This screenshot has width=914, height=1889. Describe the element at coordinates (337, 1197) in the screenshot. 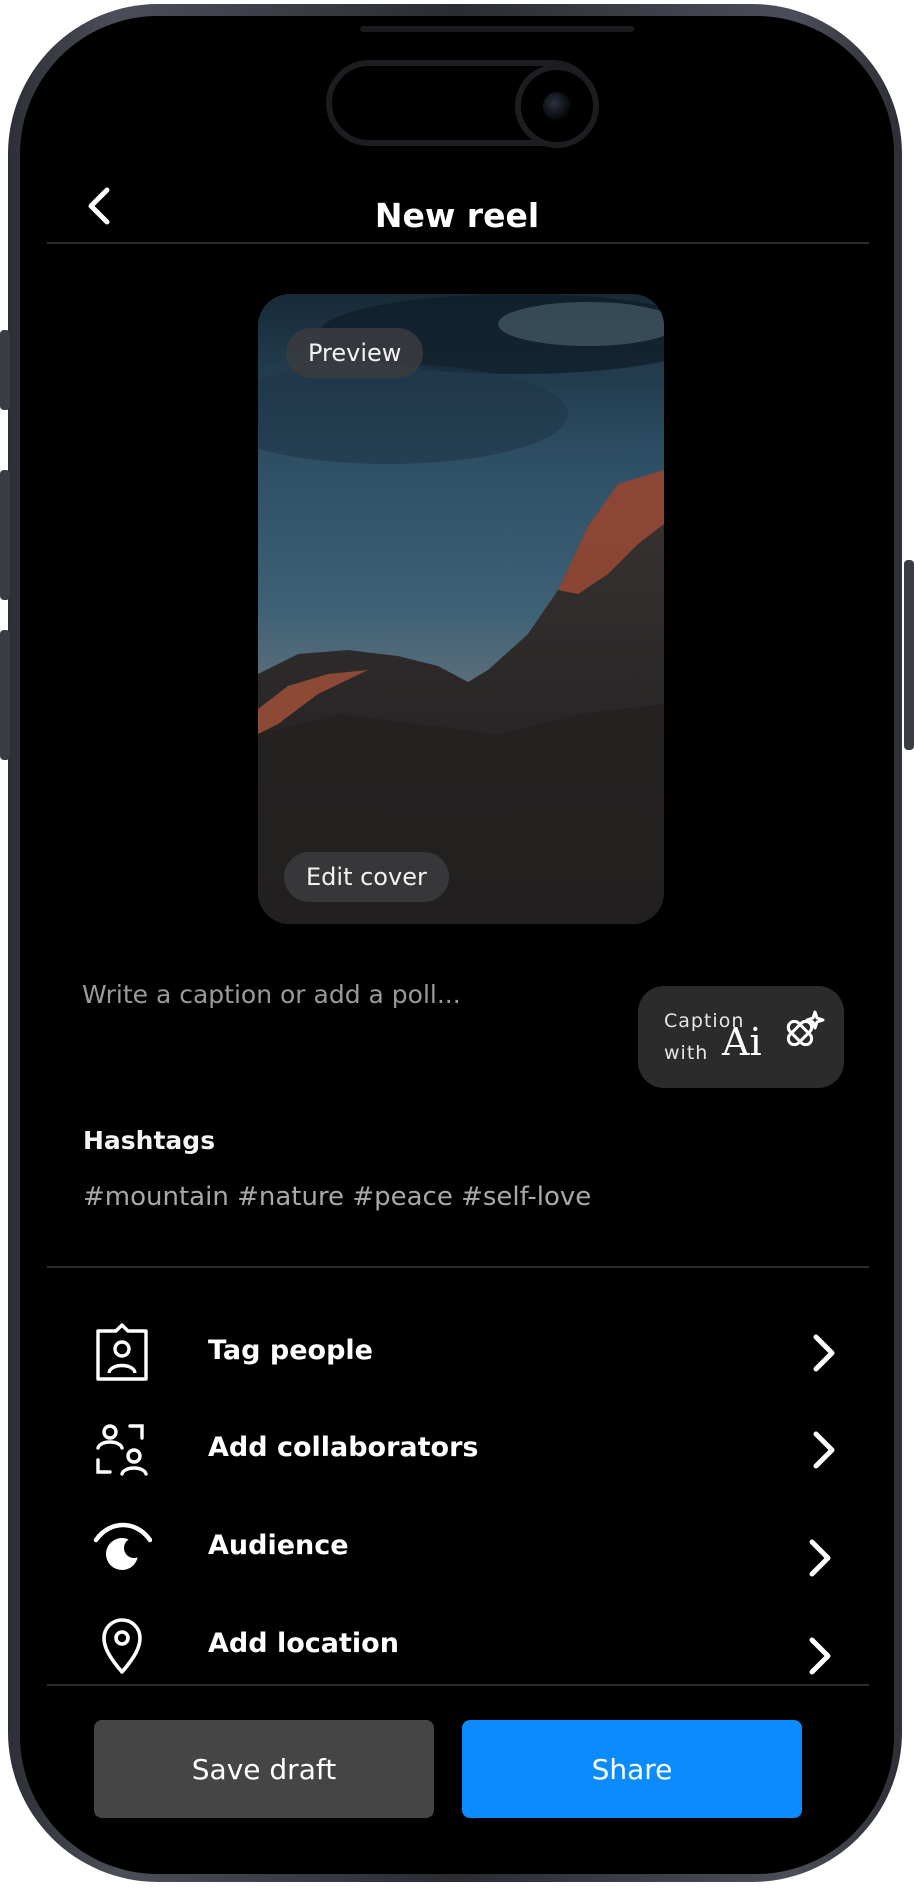

I see `hashtags-value: #mountain #nature #peace #self-love` at that location.